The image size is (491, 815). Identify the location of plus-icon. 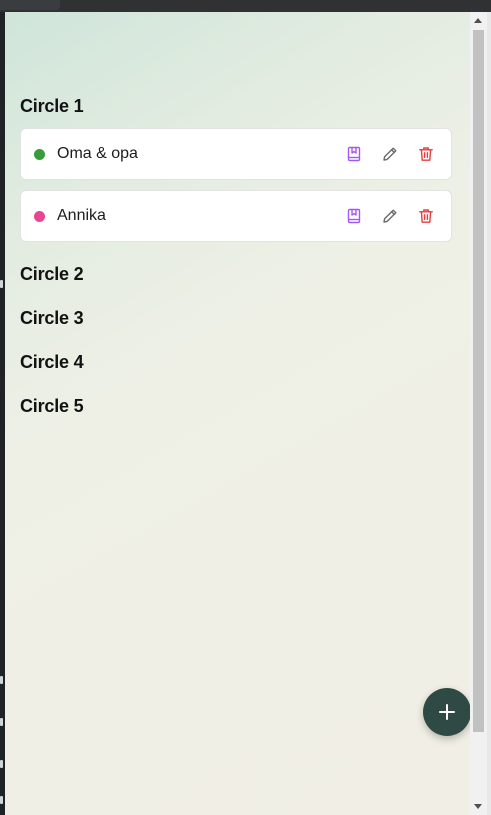
(447, 712).